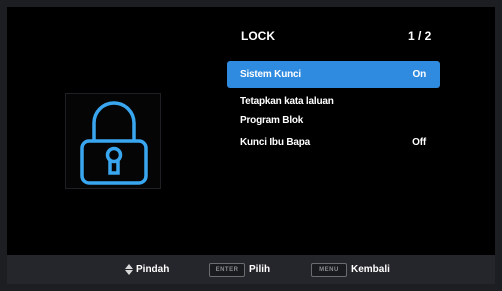  Describe the element at coordinates (270, 74) in the screenshot. I see `menu-item-label: Sistem Kunci` at that location.